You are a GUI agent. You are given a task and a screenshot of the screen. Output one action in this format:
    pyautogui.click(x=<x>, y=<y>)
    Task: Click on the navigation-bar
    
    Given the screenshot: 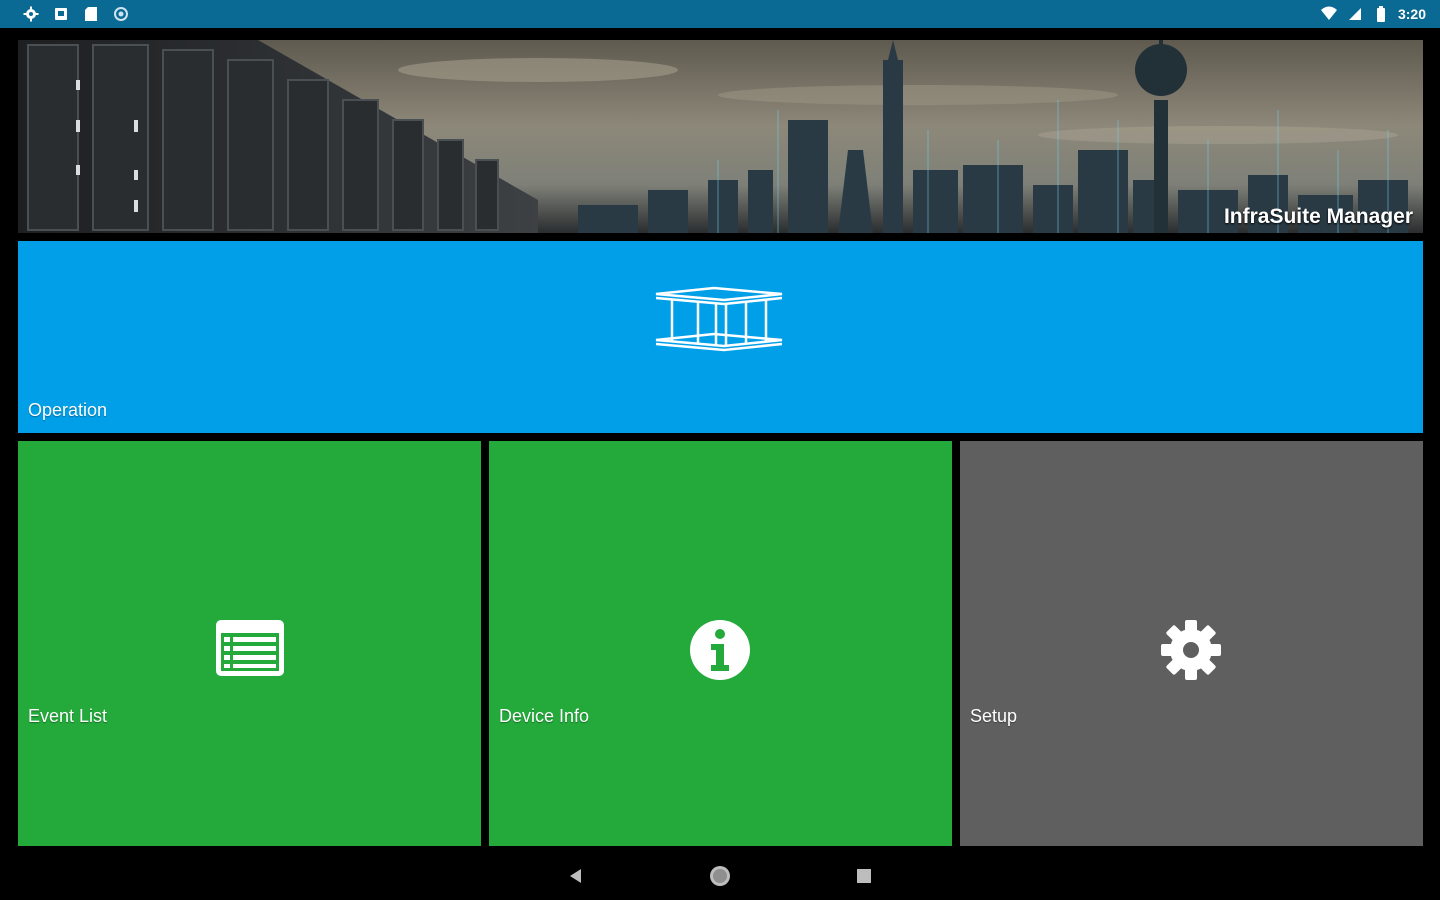 What is the action you would take?
    pyautogui.click(x=720, y=876)
    